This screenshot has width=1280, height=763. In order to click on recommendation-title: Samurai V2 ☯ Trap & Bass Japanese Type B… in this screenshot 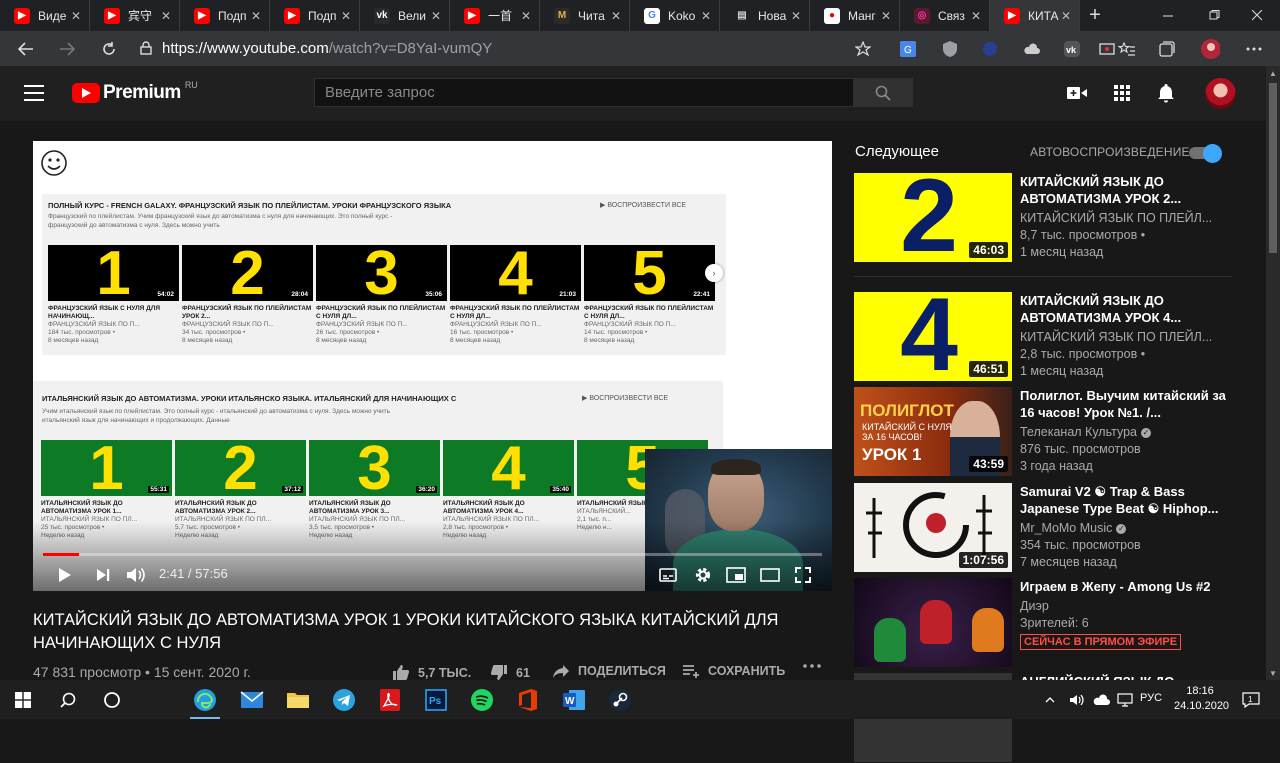, I will do `click(1125, 500)`.